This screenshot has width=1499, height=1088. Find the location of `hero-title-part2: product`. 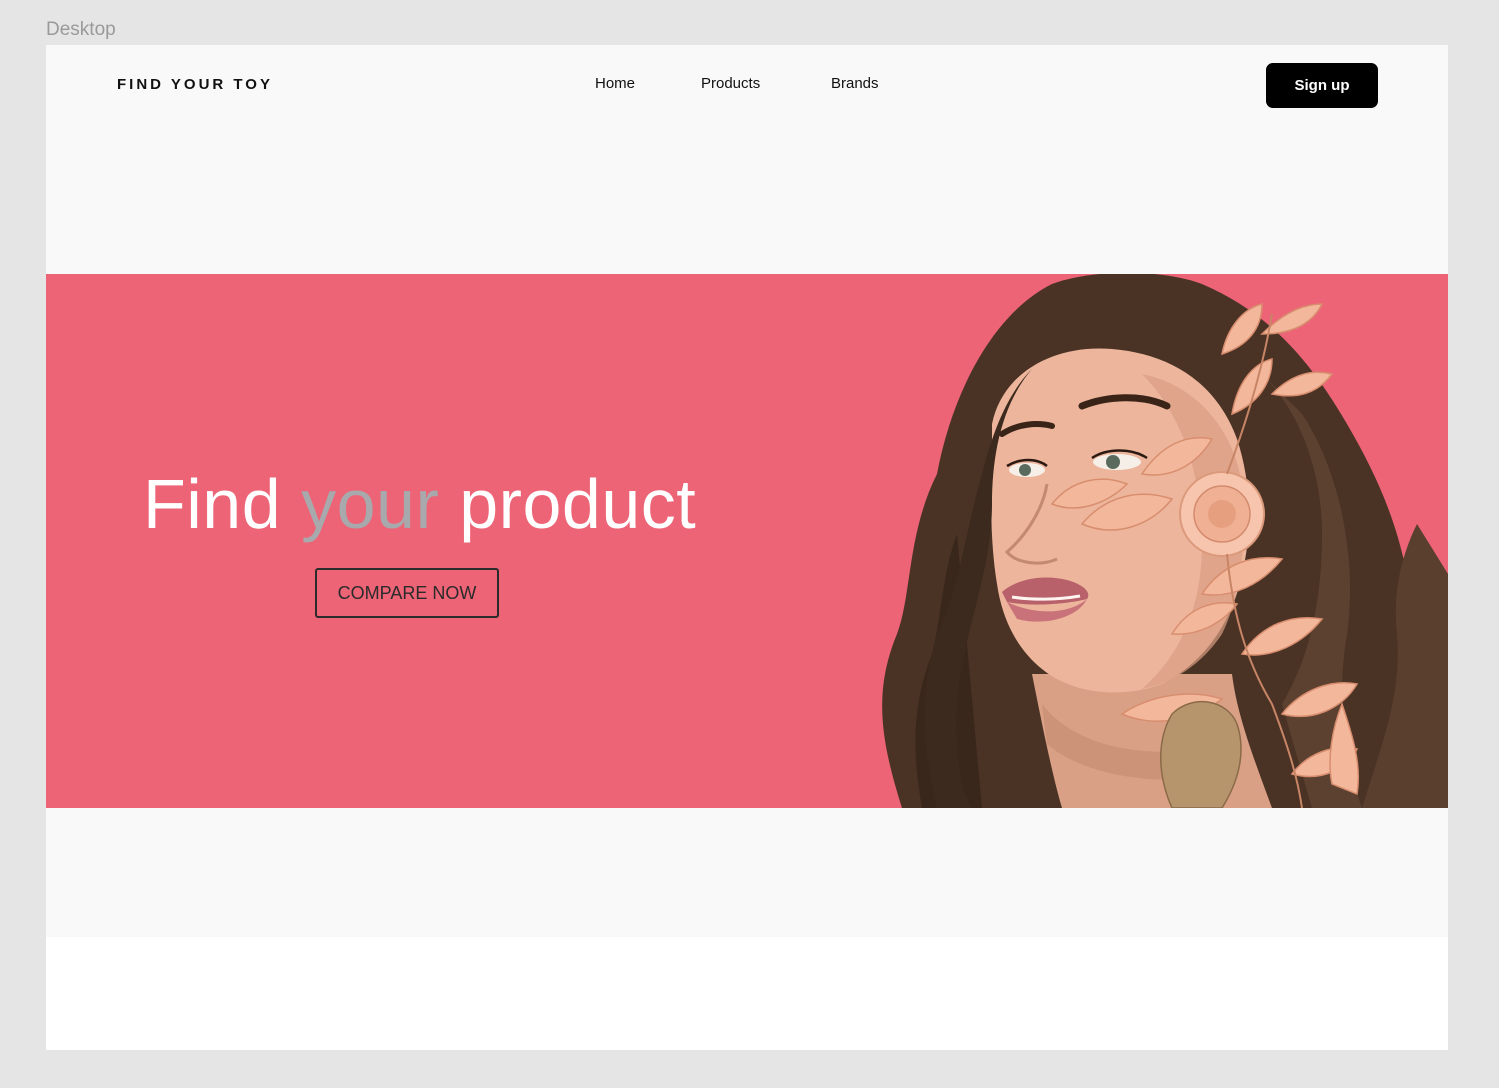

hero-title-part2: product is located at coordinates (568, 504).